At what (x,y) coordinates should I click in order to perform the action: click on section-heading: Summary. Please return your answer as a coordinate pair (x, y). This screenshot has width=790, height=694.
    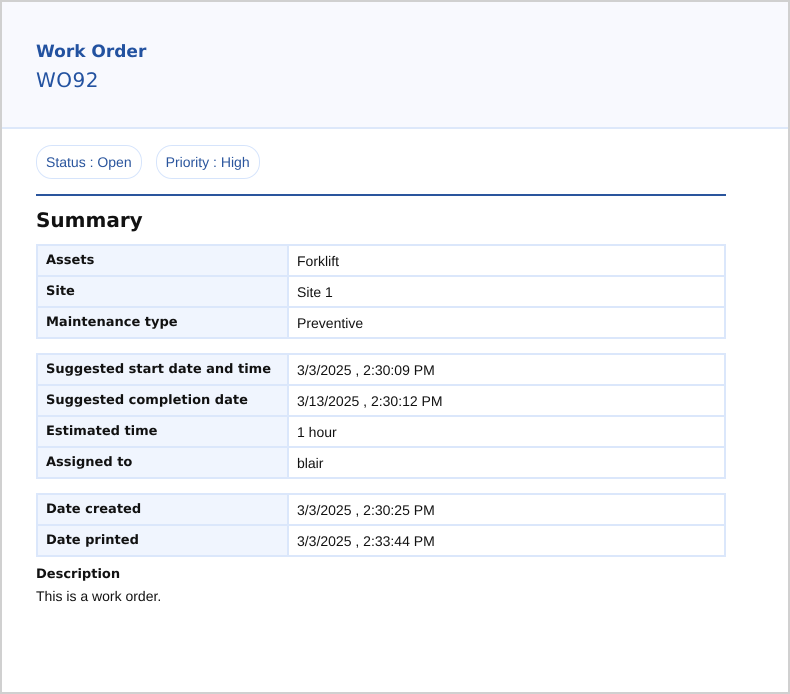
    Looking at the image, I should click on (89, 220).